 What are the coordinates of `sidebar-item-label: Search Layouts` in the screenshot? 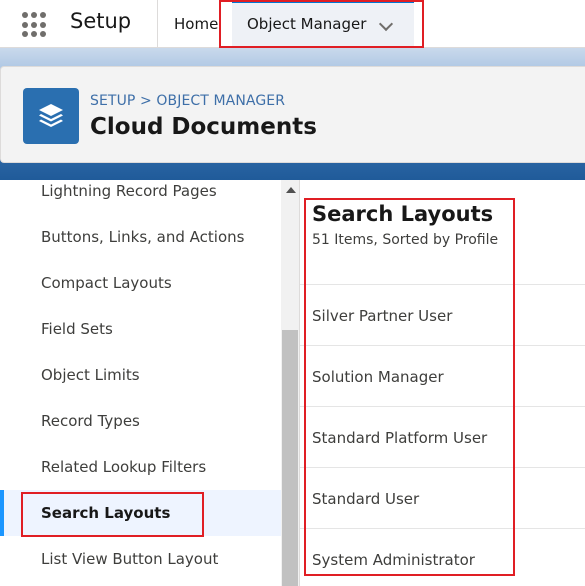 It's located at (106, 513).